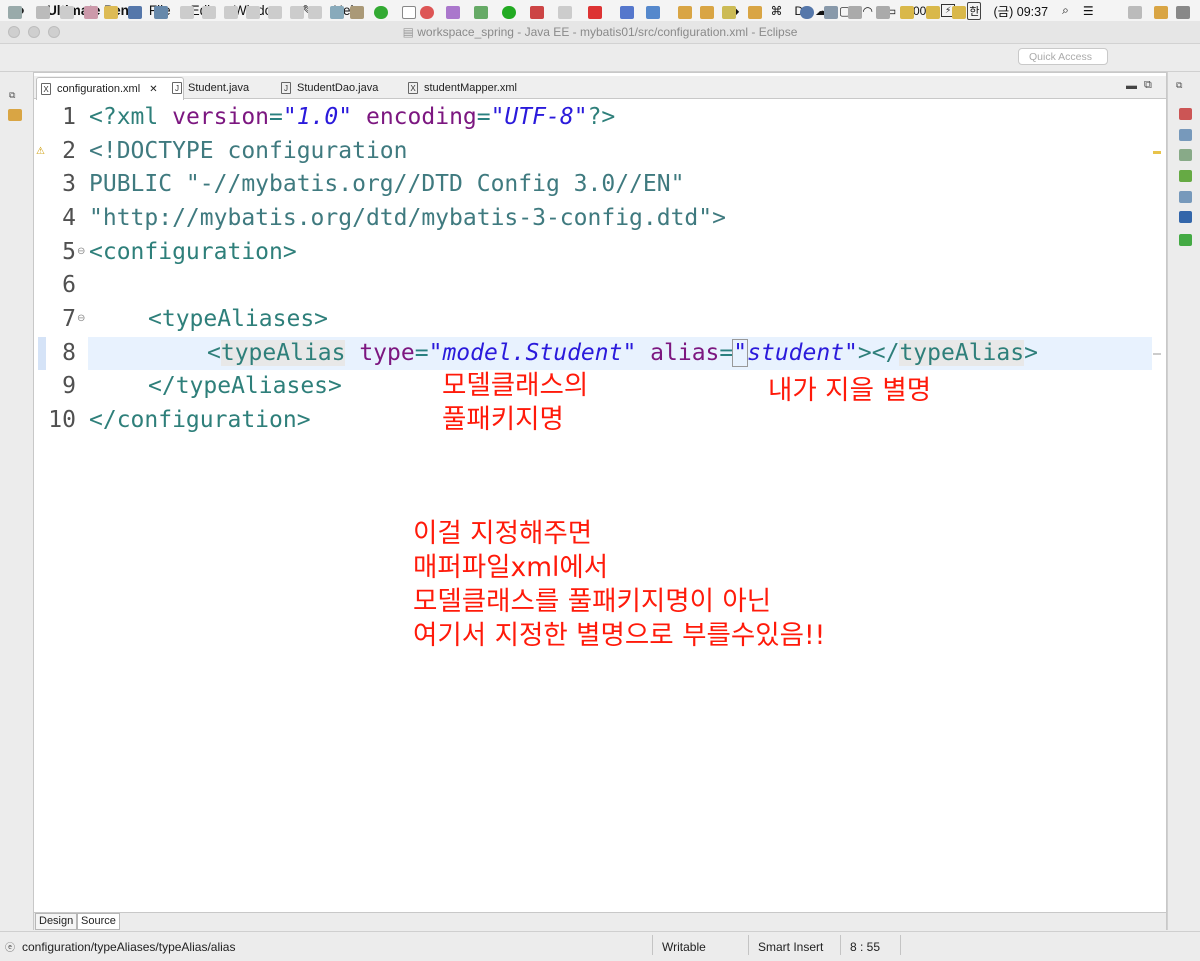 The height and width of the screenshot is (961, 1200). Describe the element at coordinates (537, 12) in the screenshot. I see `external-tools-icon` at that location.